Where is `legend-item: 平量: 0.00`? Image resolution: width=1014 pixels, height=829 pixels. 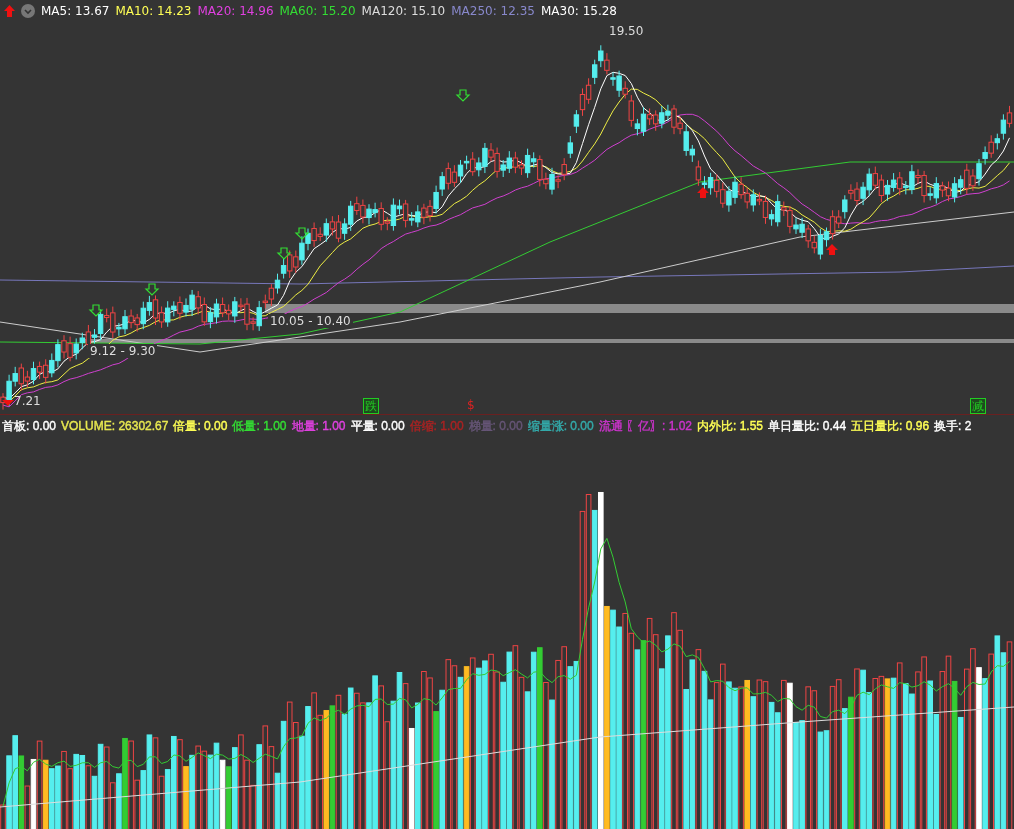 legend-item: 平量: 0.00 is located at coordinates (377, 426).